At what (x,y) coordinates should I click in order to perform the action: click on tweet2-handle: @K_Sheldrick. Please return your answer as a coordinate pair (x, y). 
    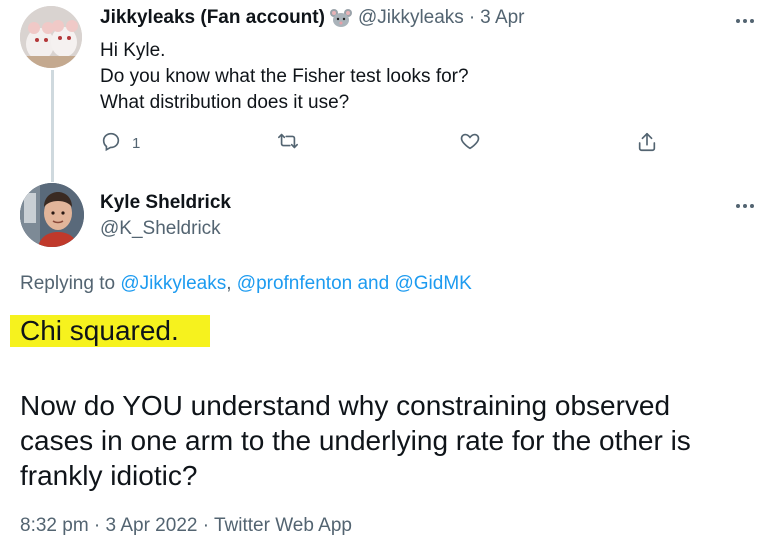
    Looking at the image, I should click on (160, 229).